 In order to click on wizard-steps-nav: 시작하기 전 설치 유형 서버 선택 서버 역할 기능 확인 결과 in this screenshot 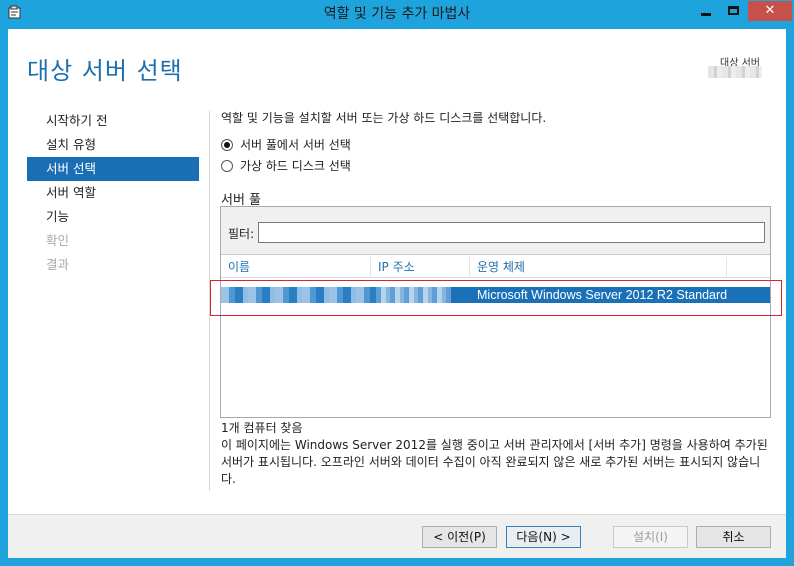, I will do `click(113, 193)`.